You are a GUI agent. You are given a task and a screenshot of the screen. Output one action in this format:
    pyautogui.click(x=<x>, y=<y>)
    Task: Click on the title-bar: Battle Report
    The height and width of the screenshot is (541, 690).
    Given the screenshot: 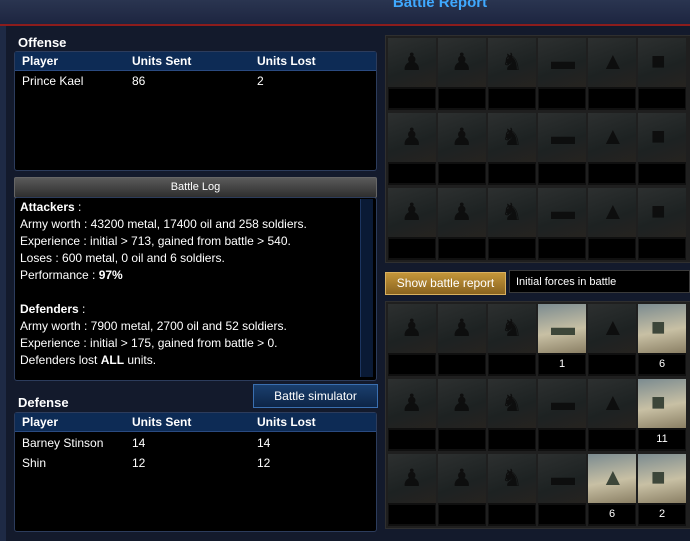 What is the action you would take?
    pyautogui.click(x=345, y=13)
    